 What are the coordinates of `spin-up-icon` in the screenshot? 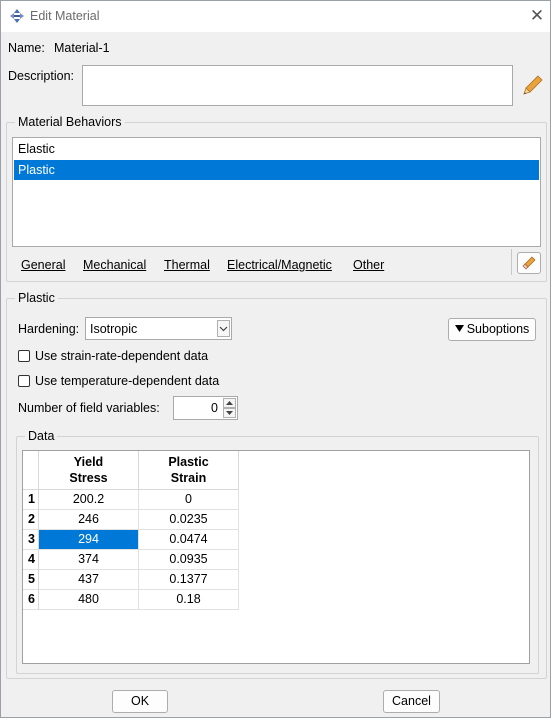 It's located at (229, 403).